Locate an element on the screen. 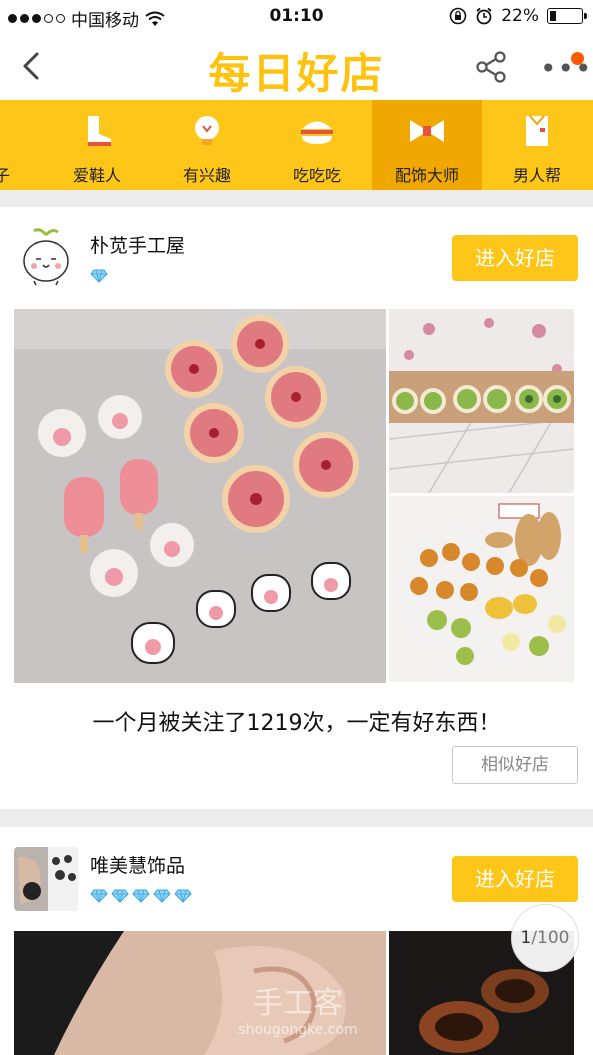 This screenshot has height=1055, width=593. category-tab-partial: 子 is located at coordinates (5, 145).